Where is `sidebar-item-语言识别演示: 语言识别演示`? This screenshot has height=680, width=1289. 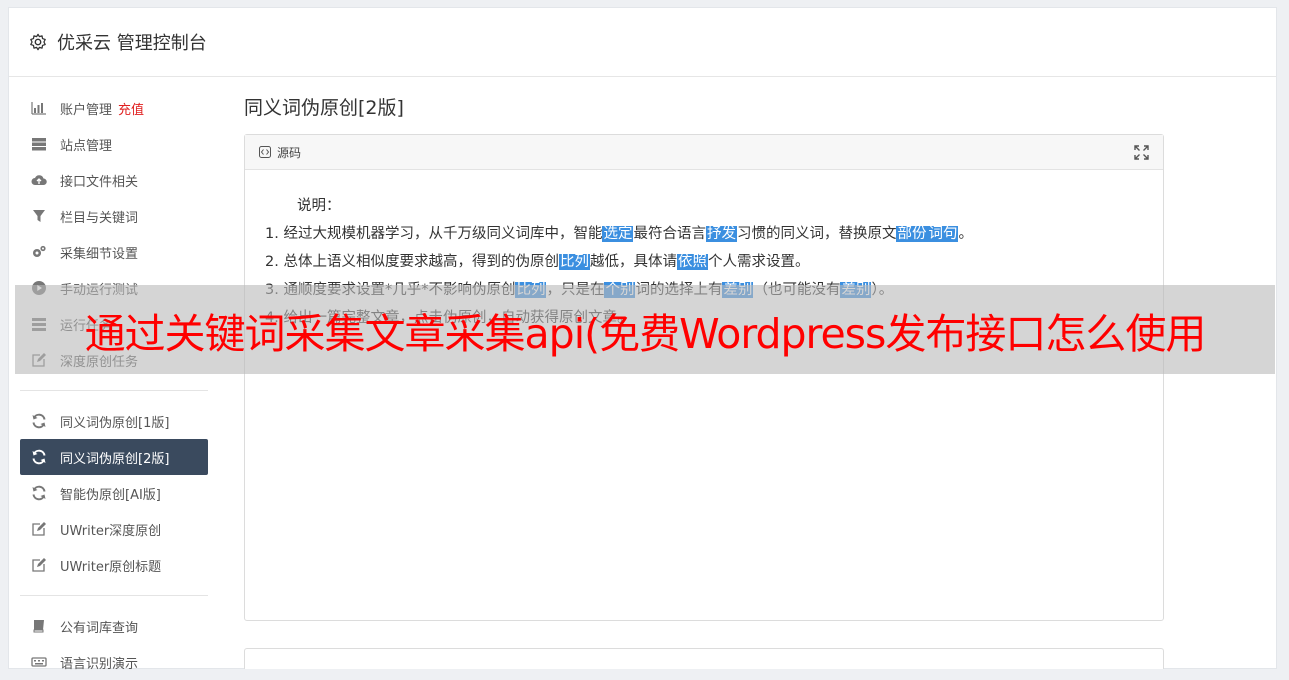 sidebar-item-语言识别演示: 语言识别演示 is located at coordinates (115, 662).